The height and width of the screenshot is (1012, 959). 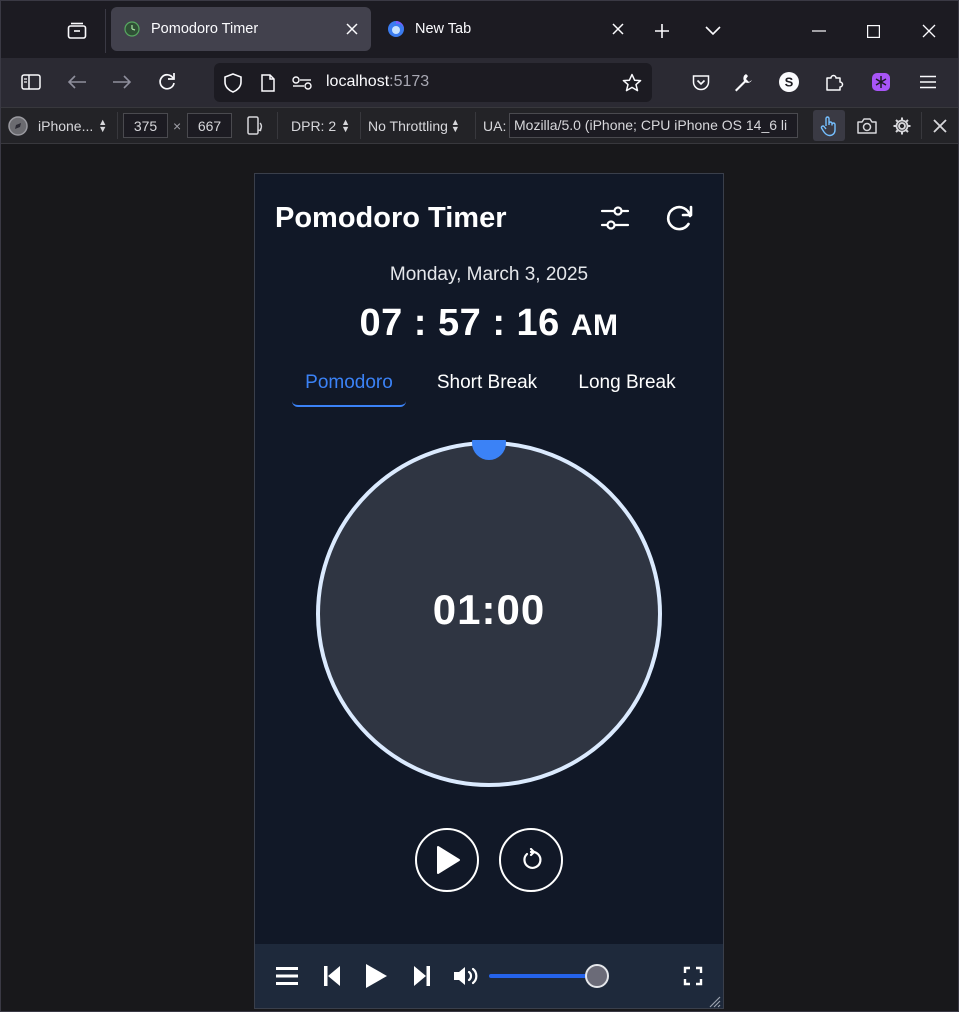 I want to click on tab-pomodoro: Pomodoro Timer, so click(x=241, y=29).